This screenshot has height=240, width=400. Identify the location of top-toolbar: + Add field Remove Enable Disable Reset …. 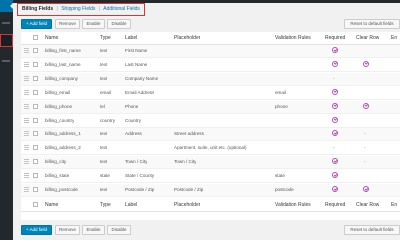
(210, 24).